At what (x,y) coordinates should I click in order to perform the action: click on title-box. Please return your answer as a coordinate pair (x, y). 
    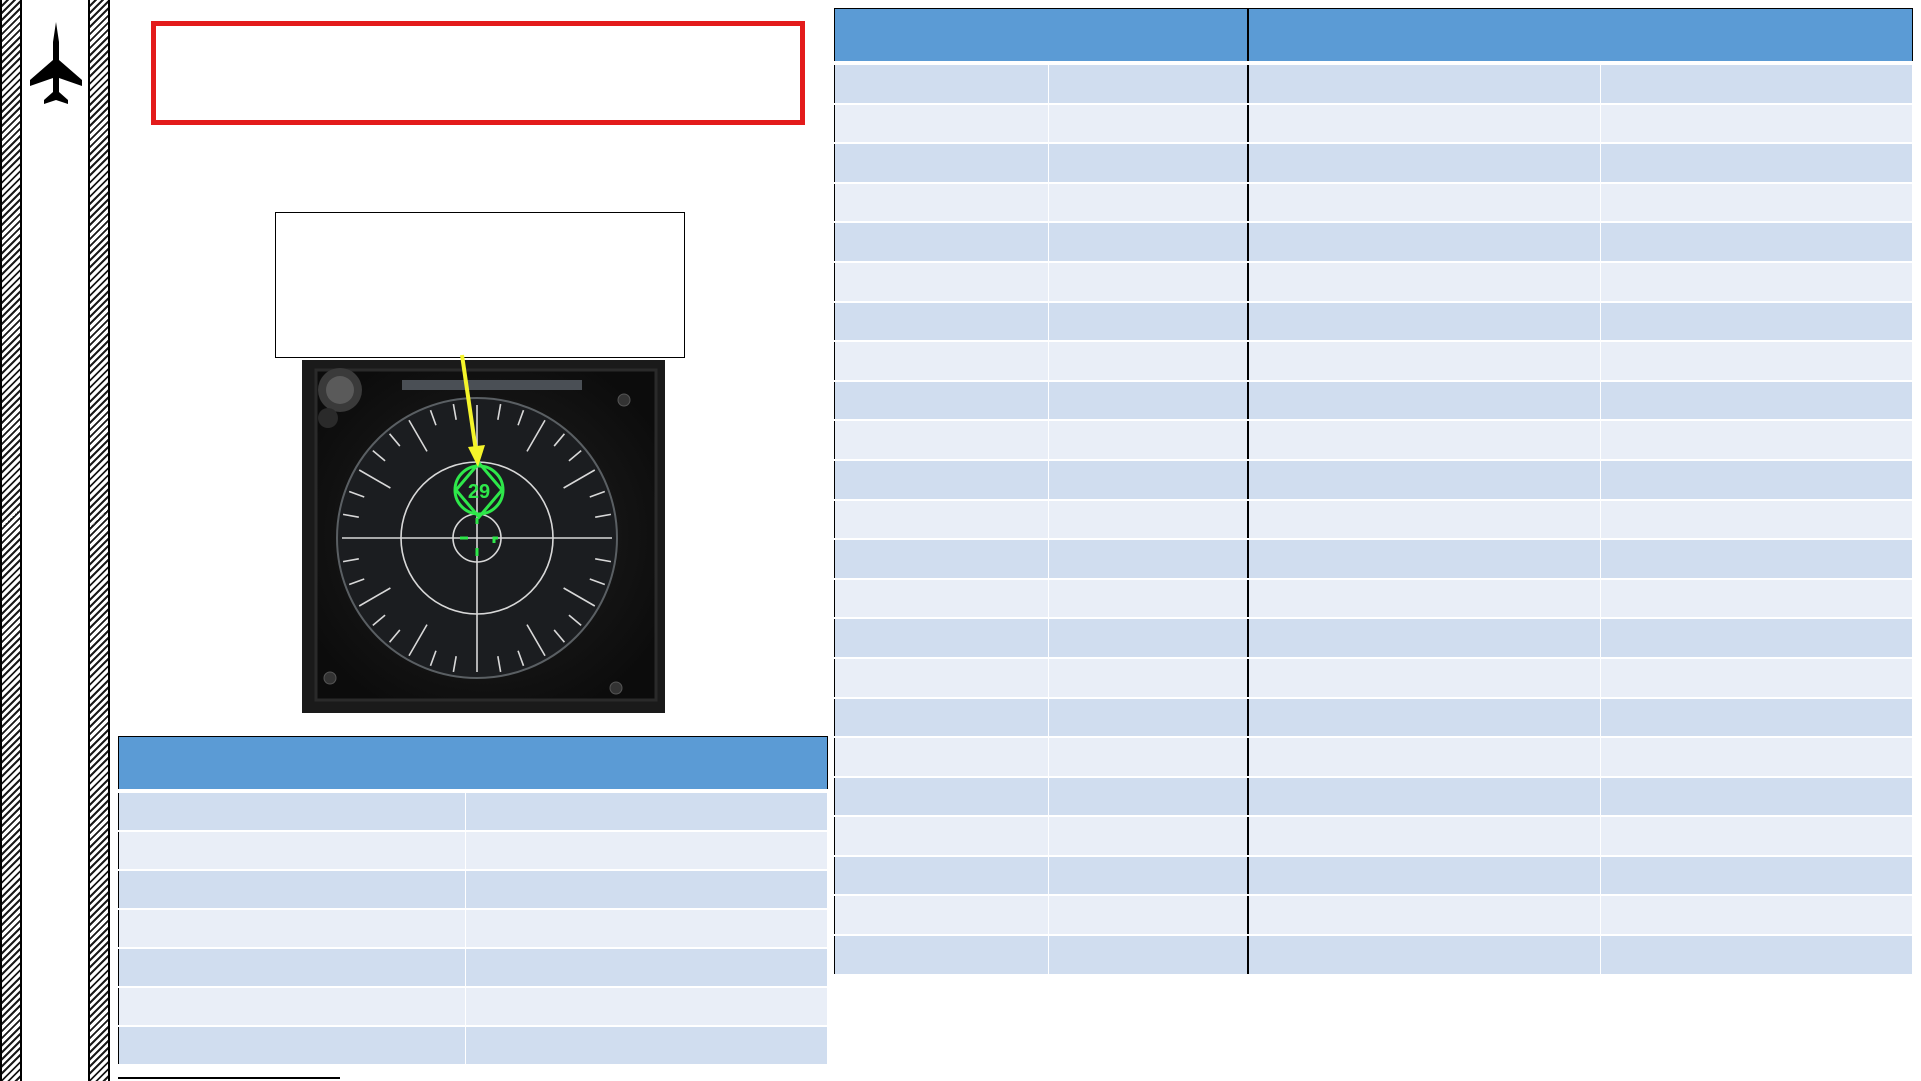
    Looking at the image, I should click on (478, 73).